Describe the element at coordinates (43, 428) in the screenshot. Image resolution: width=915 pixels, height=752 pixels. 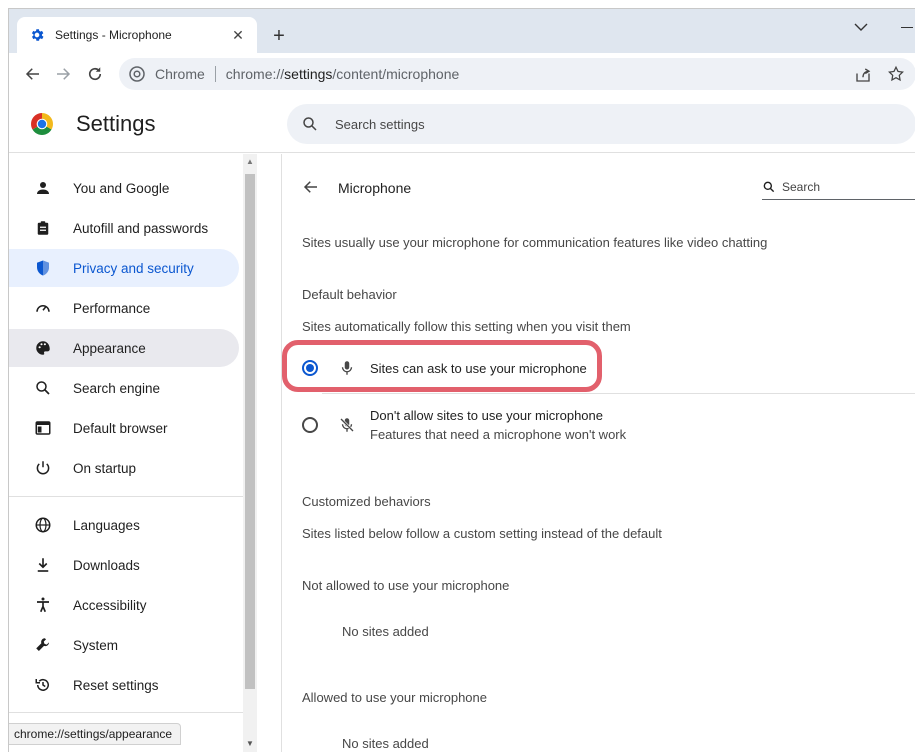
I see `browser-window-icon` at that location.